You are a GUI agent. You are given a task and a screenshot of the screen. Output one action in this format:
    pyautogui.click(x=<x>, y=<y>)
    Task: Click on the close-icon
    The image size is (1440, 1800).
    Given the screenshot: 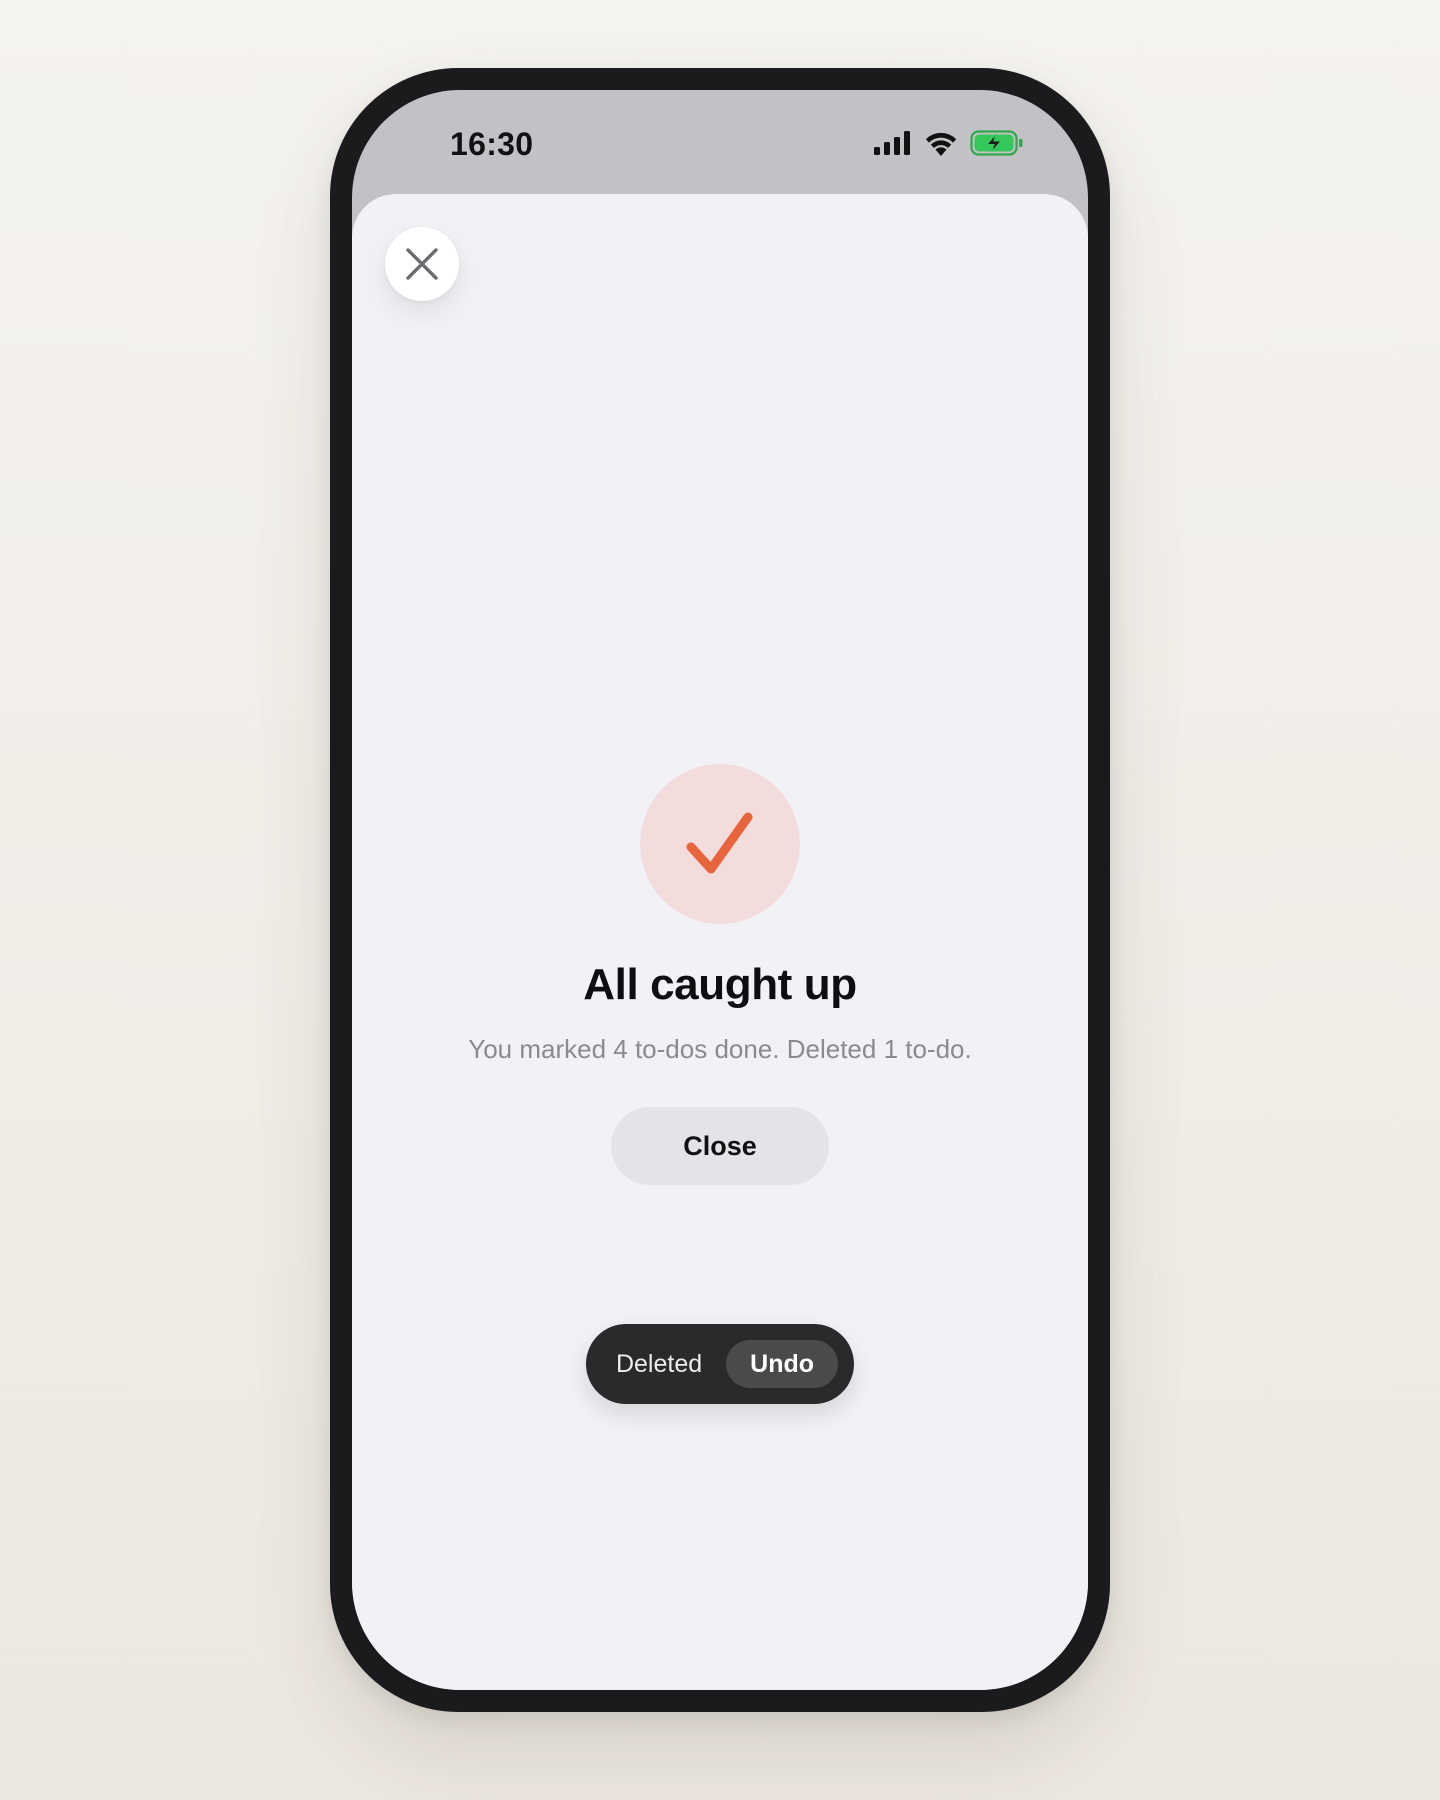 What is the action you would take?
    pyautogui.click(x=422, y=264)
    